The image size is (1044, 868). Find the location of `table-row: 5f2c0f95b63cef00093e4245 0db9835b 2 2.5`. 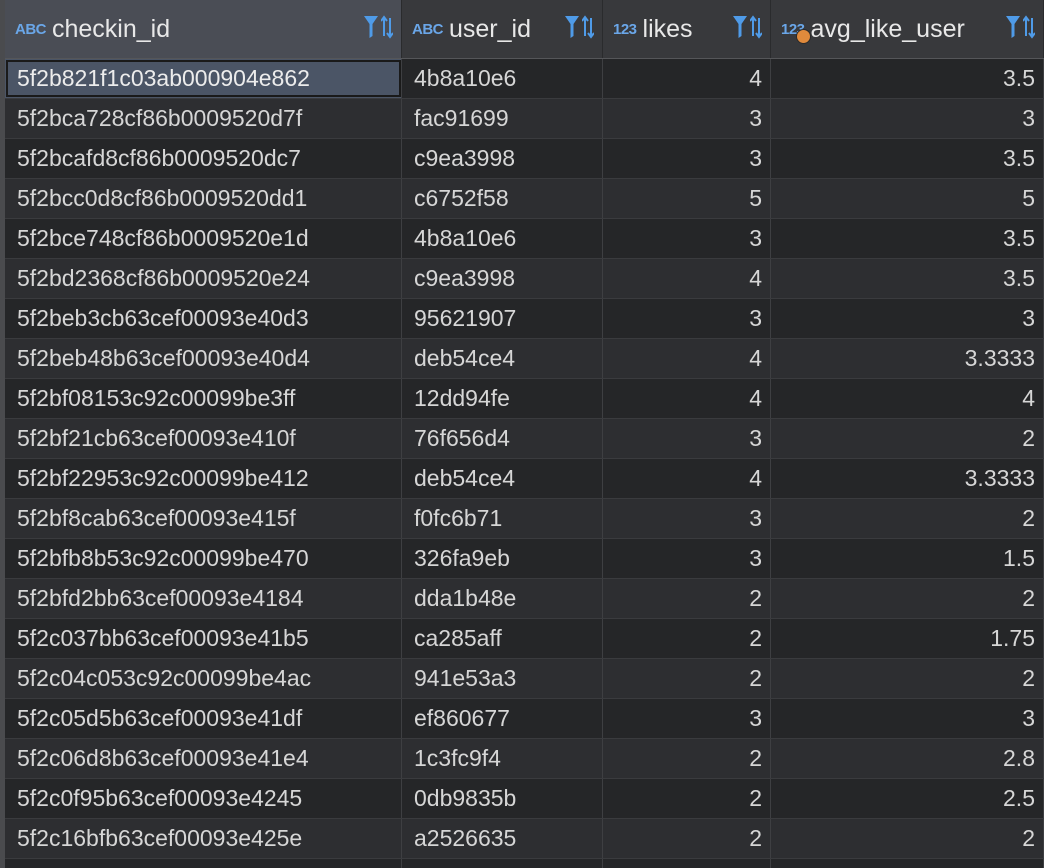

table-row: 5f2c0f95b63cef00093e4245 0db9835b 2 2.5 is located at coordinates (524, 799).